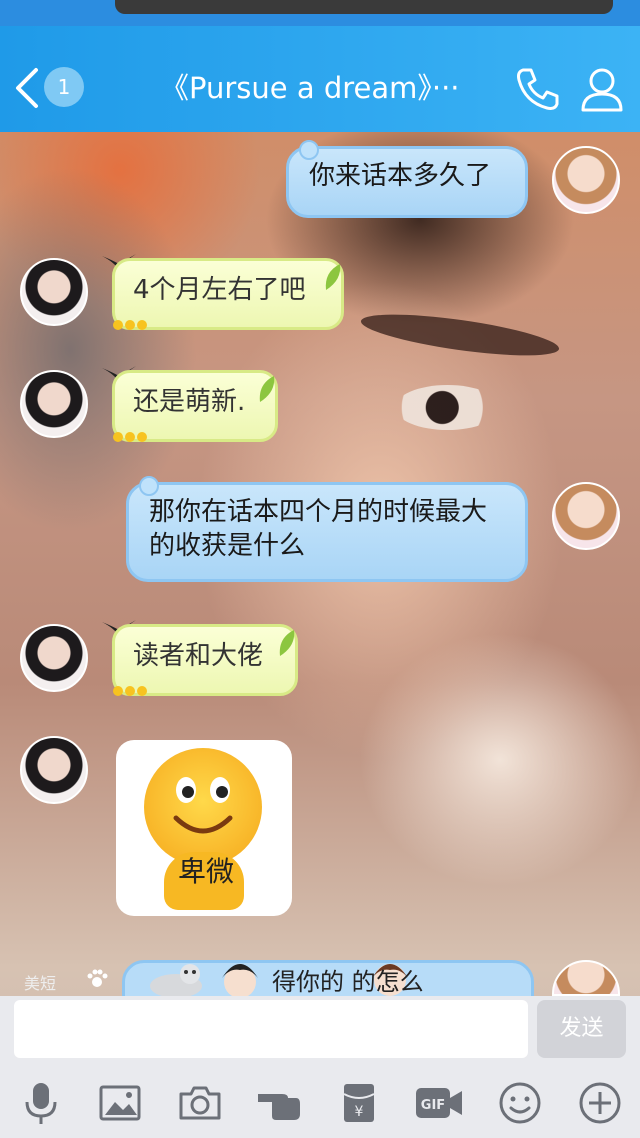  What do you see at coordinates (359, 1103) in the screenshot?
I see `red-packet-icon: ¥` at bounding box center [359, 1103].